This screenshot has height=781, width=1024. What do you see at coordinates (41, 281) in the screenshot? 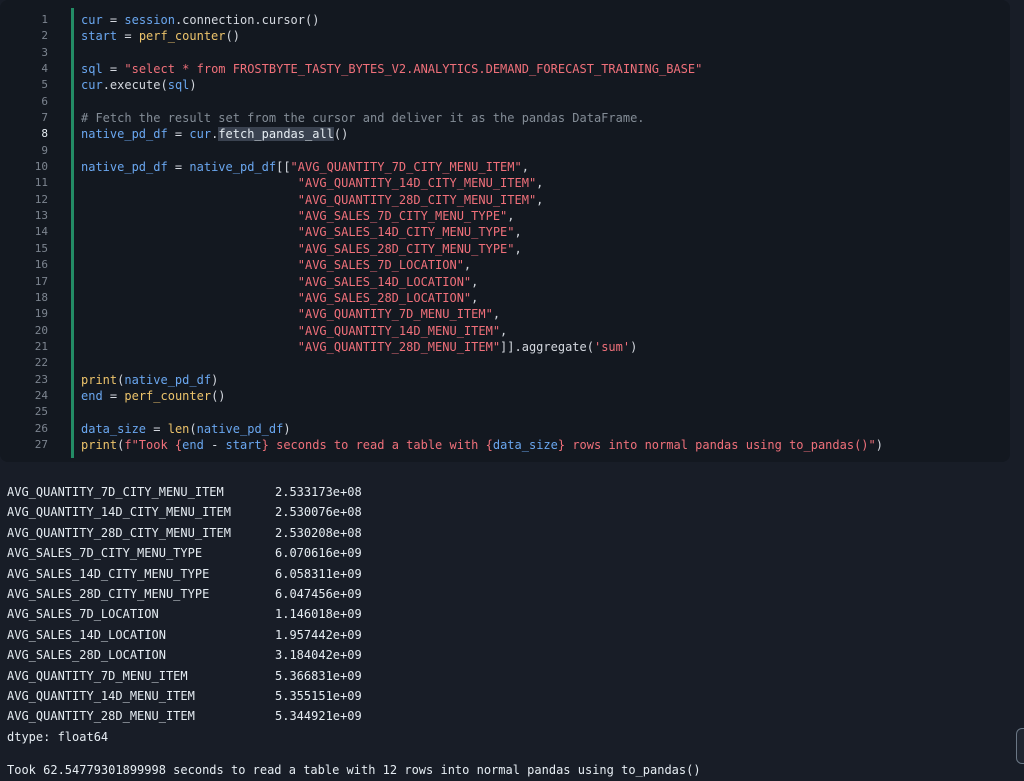
I see `line-number: 17` at bounding box center [41, 281].